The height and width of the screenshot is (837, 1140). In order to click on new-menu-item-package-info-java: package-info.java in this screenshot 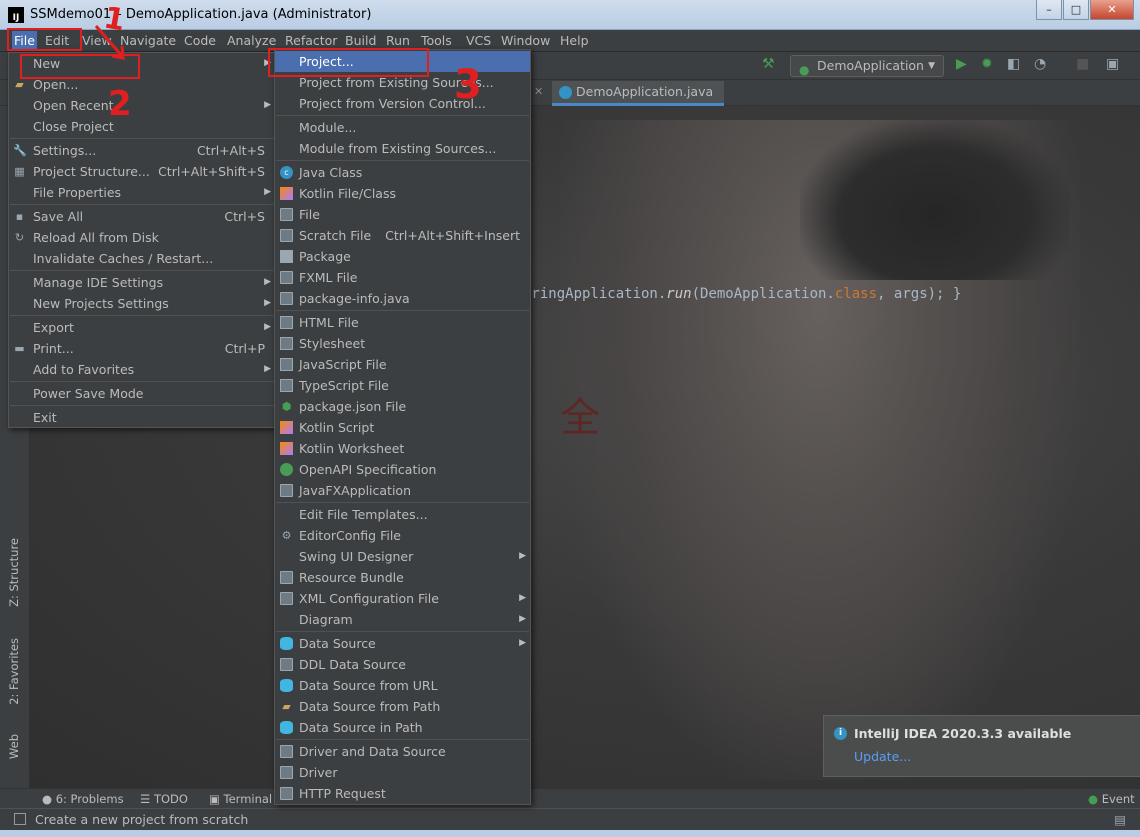, I will do `click(402, 298)`.